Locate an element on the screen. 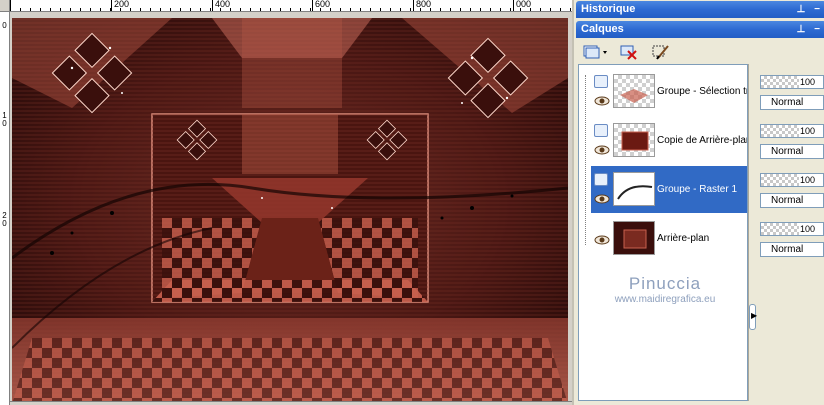  ruler-label: 600 is located at coordinates (323, 4).